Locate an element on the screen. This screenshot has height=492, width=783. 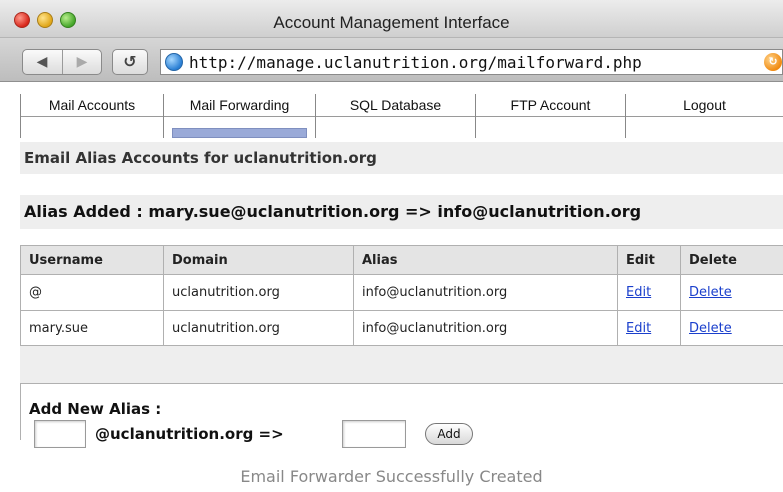
active-tab-indicator is located at coordinates (239, 133).